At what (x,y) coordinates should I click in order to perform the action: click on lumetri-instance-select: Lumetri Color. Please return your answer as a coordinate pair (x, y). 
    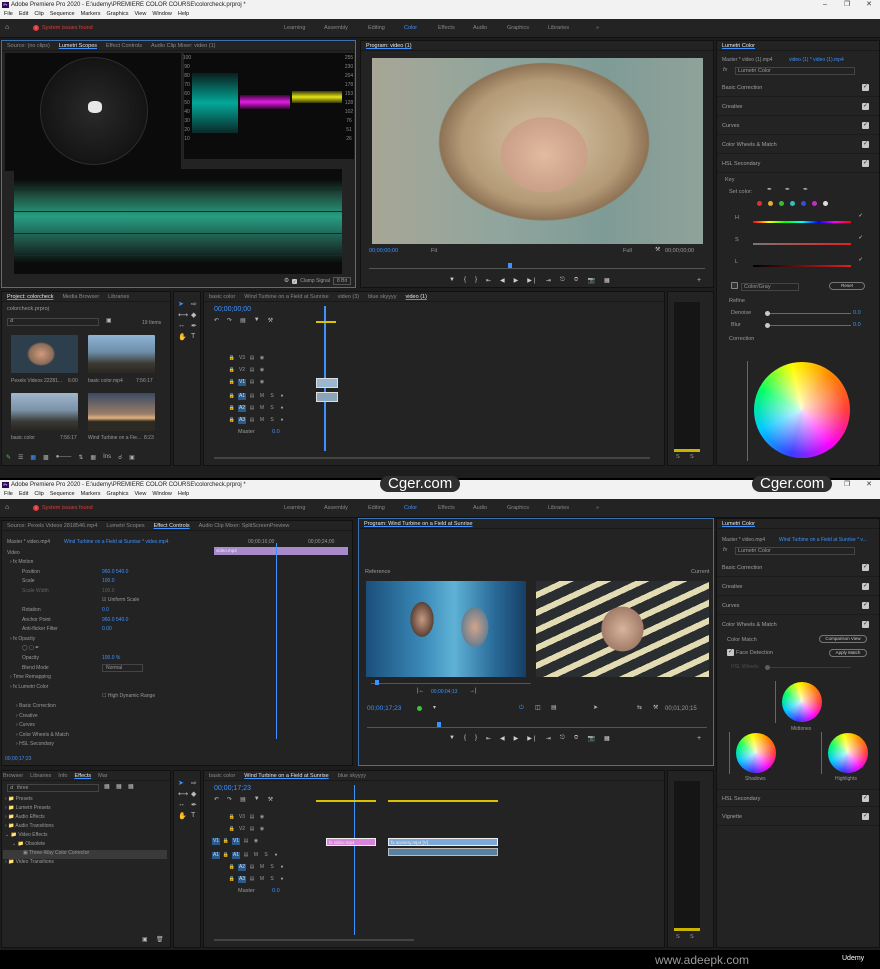
    Looking at the image, I should click on (795, 71).